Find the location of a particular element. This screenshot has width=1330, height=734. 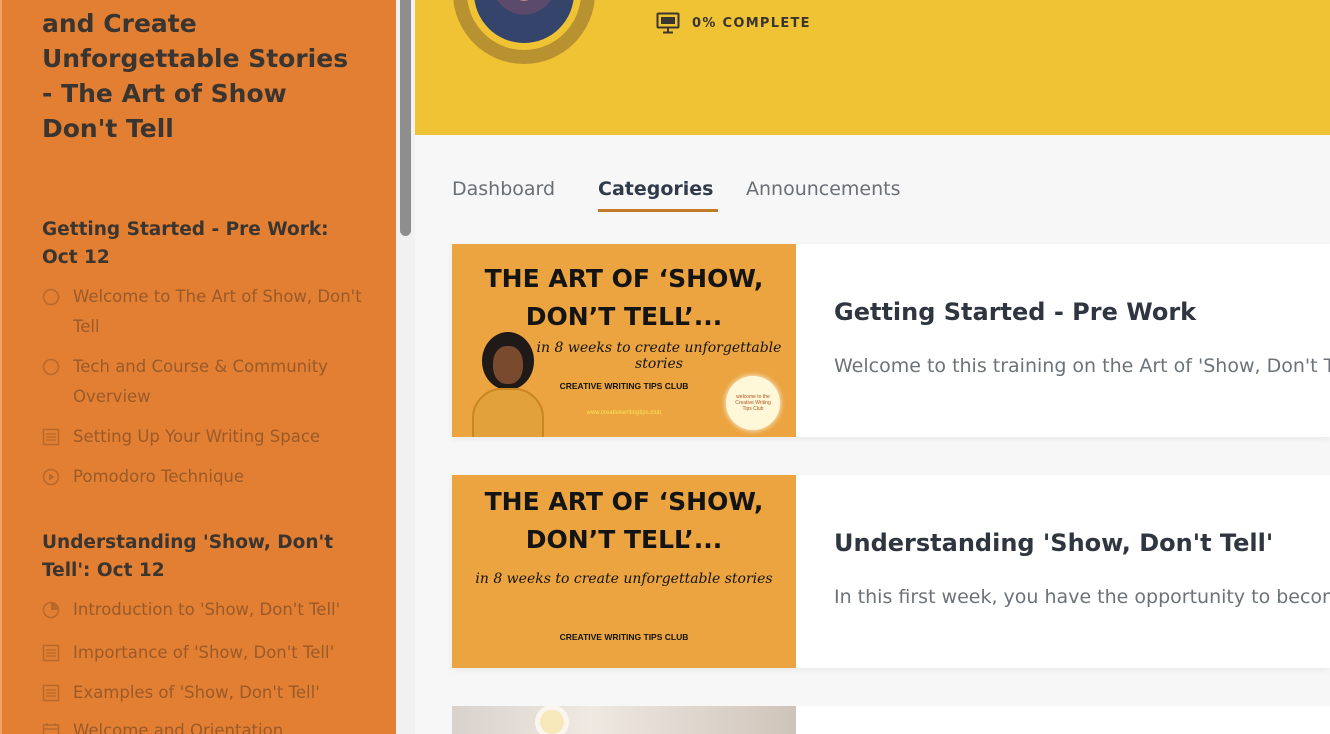

play-circle-icon is located at coordinates (51, 477).